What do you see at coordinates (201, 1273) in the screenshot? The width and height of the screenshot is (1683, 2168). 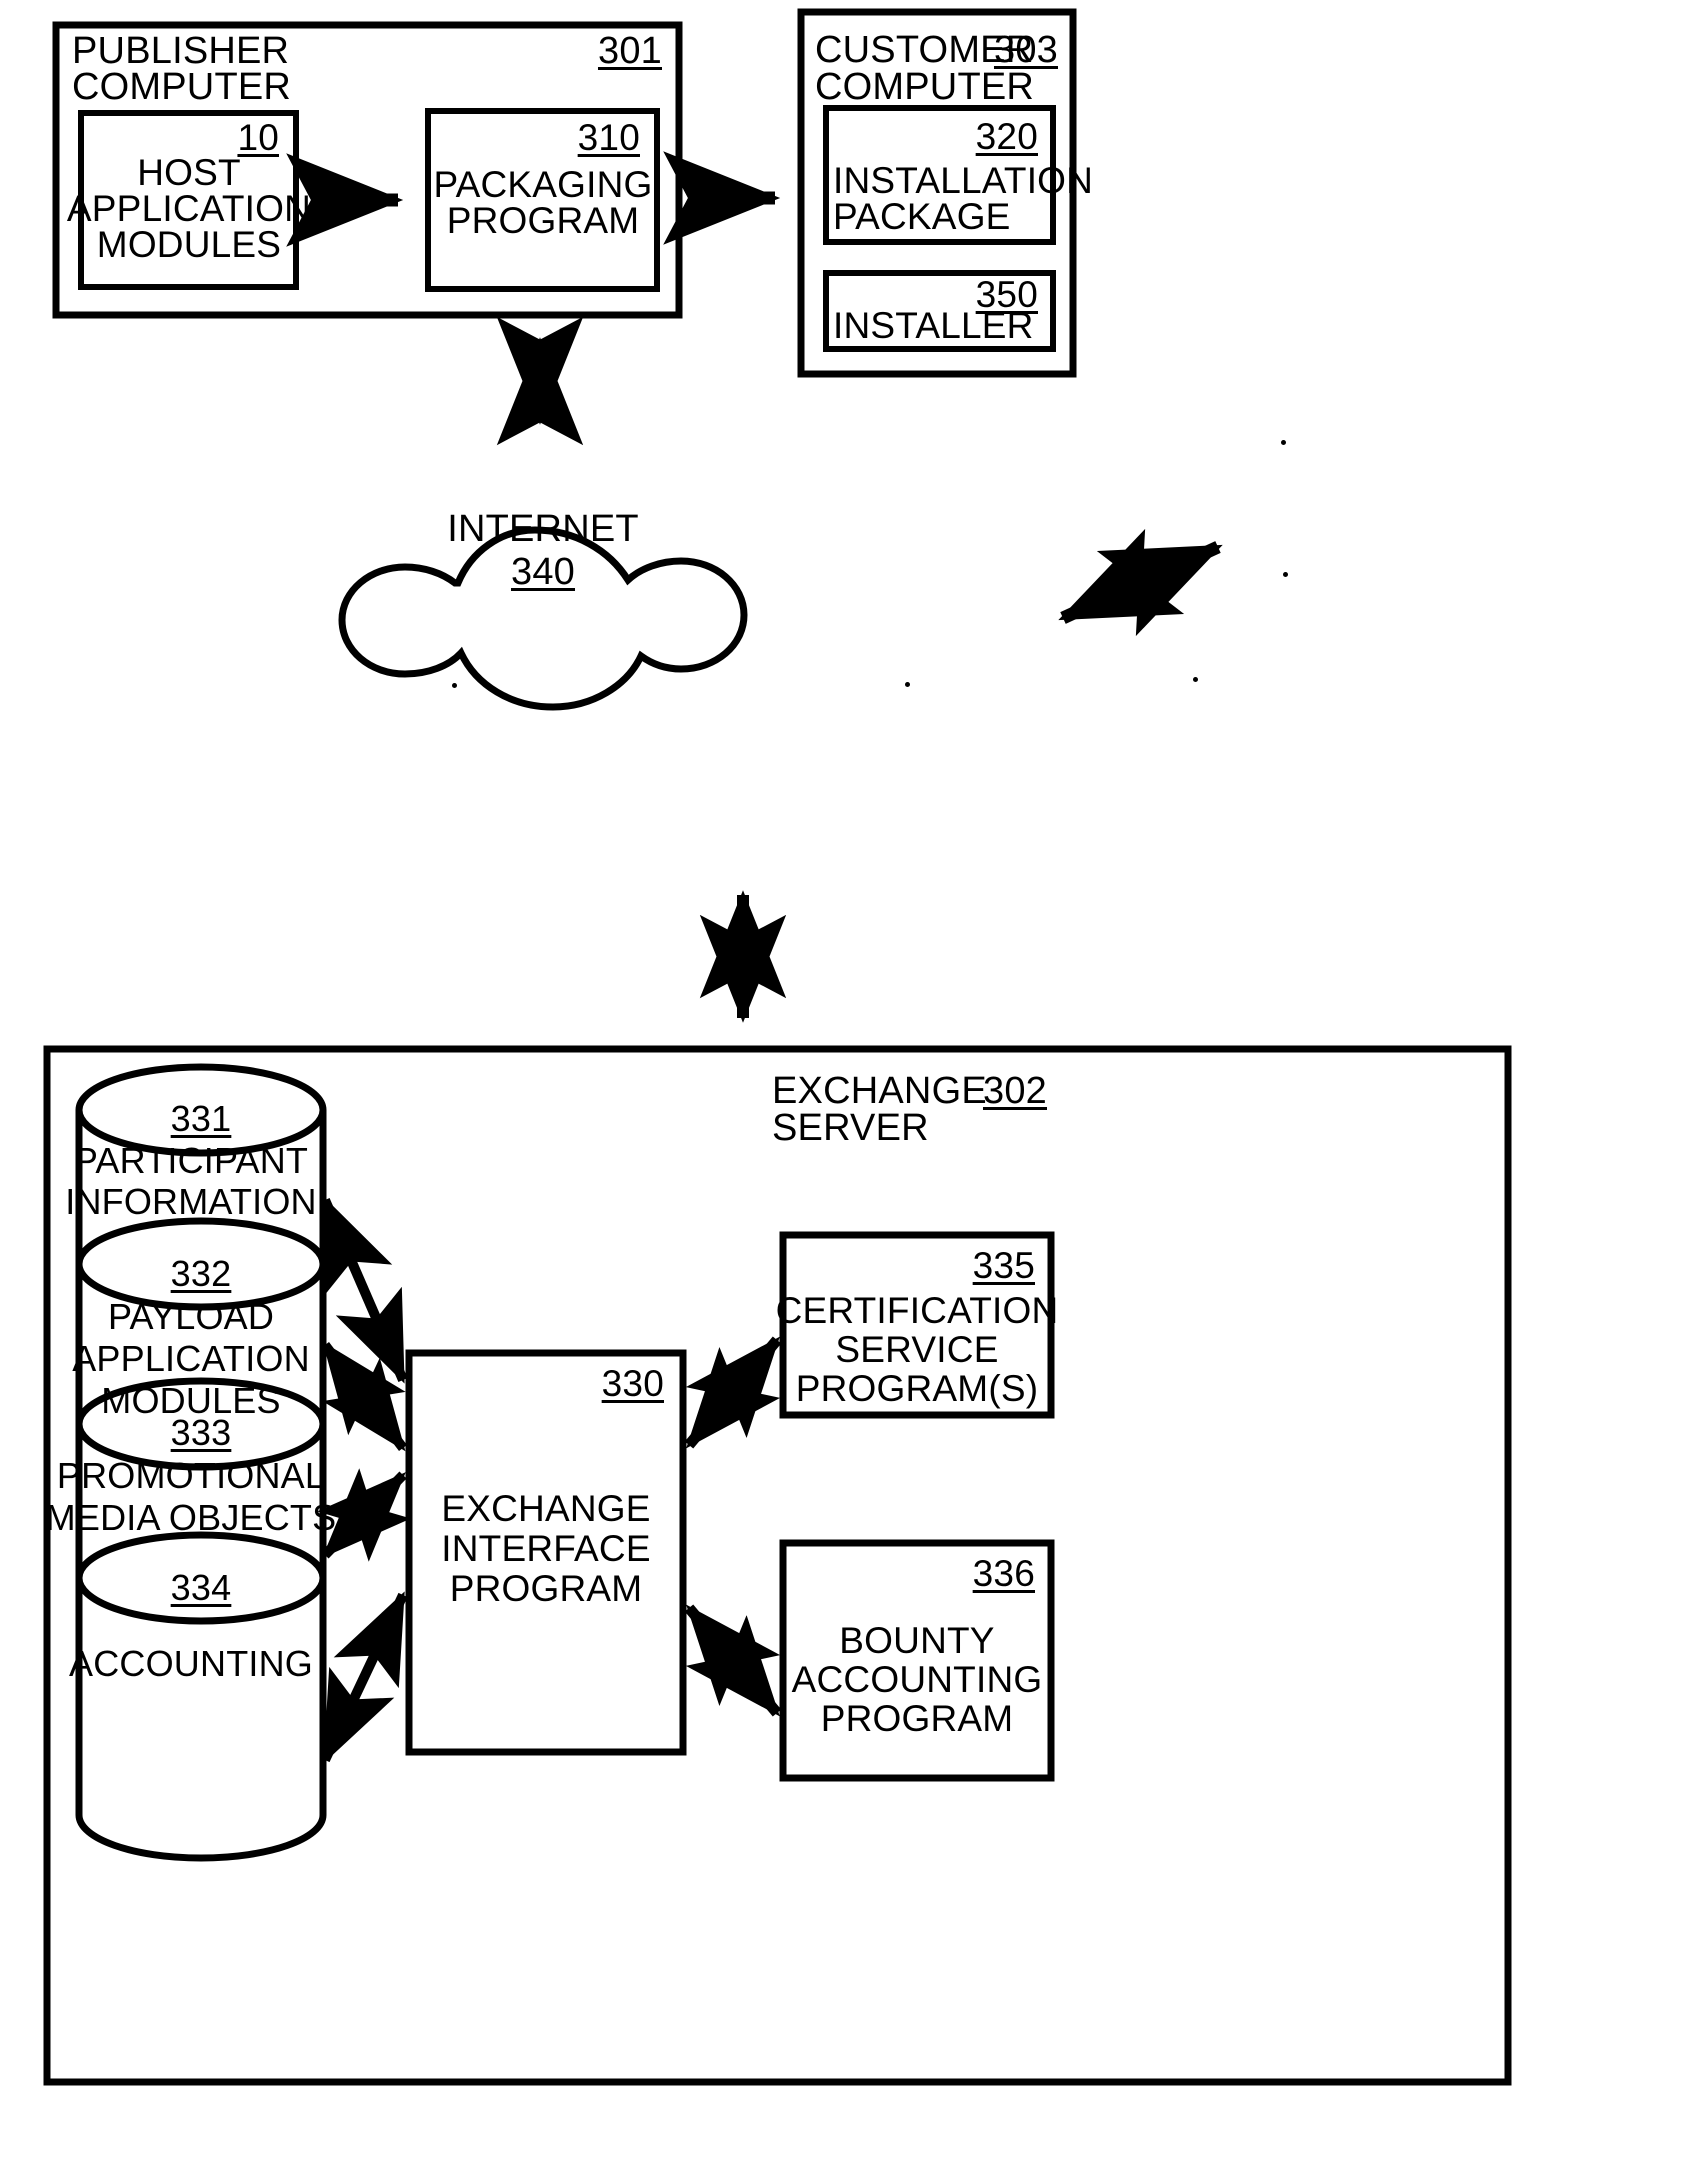 I see `database-332-ref: 332` at bounding box center [201, 1273].